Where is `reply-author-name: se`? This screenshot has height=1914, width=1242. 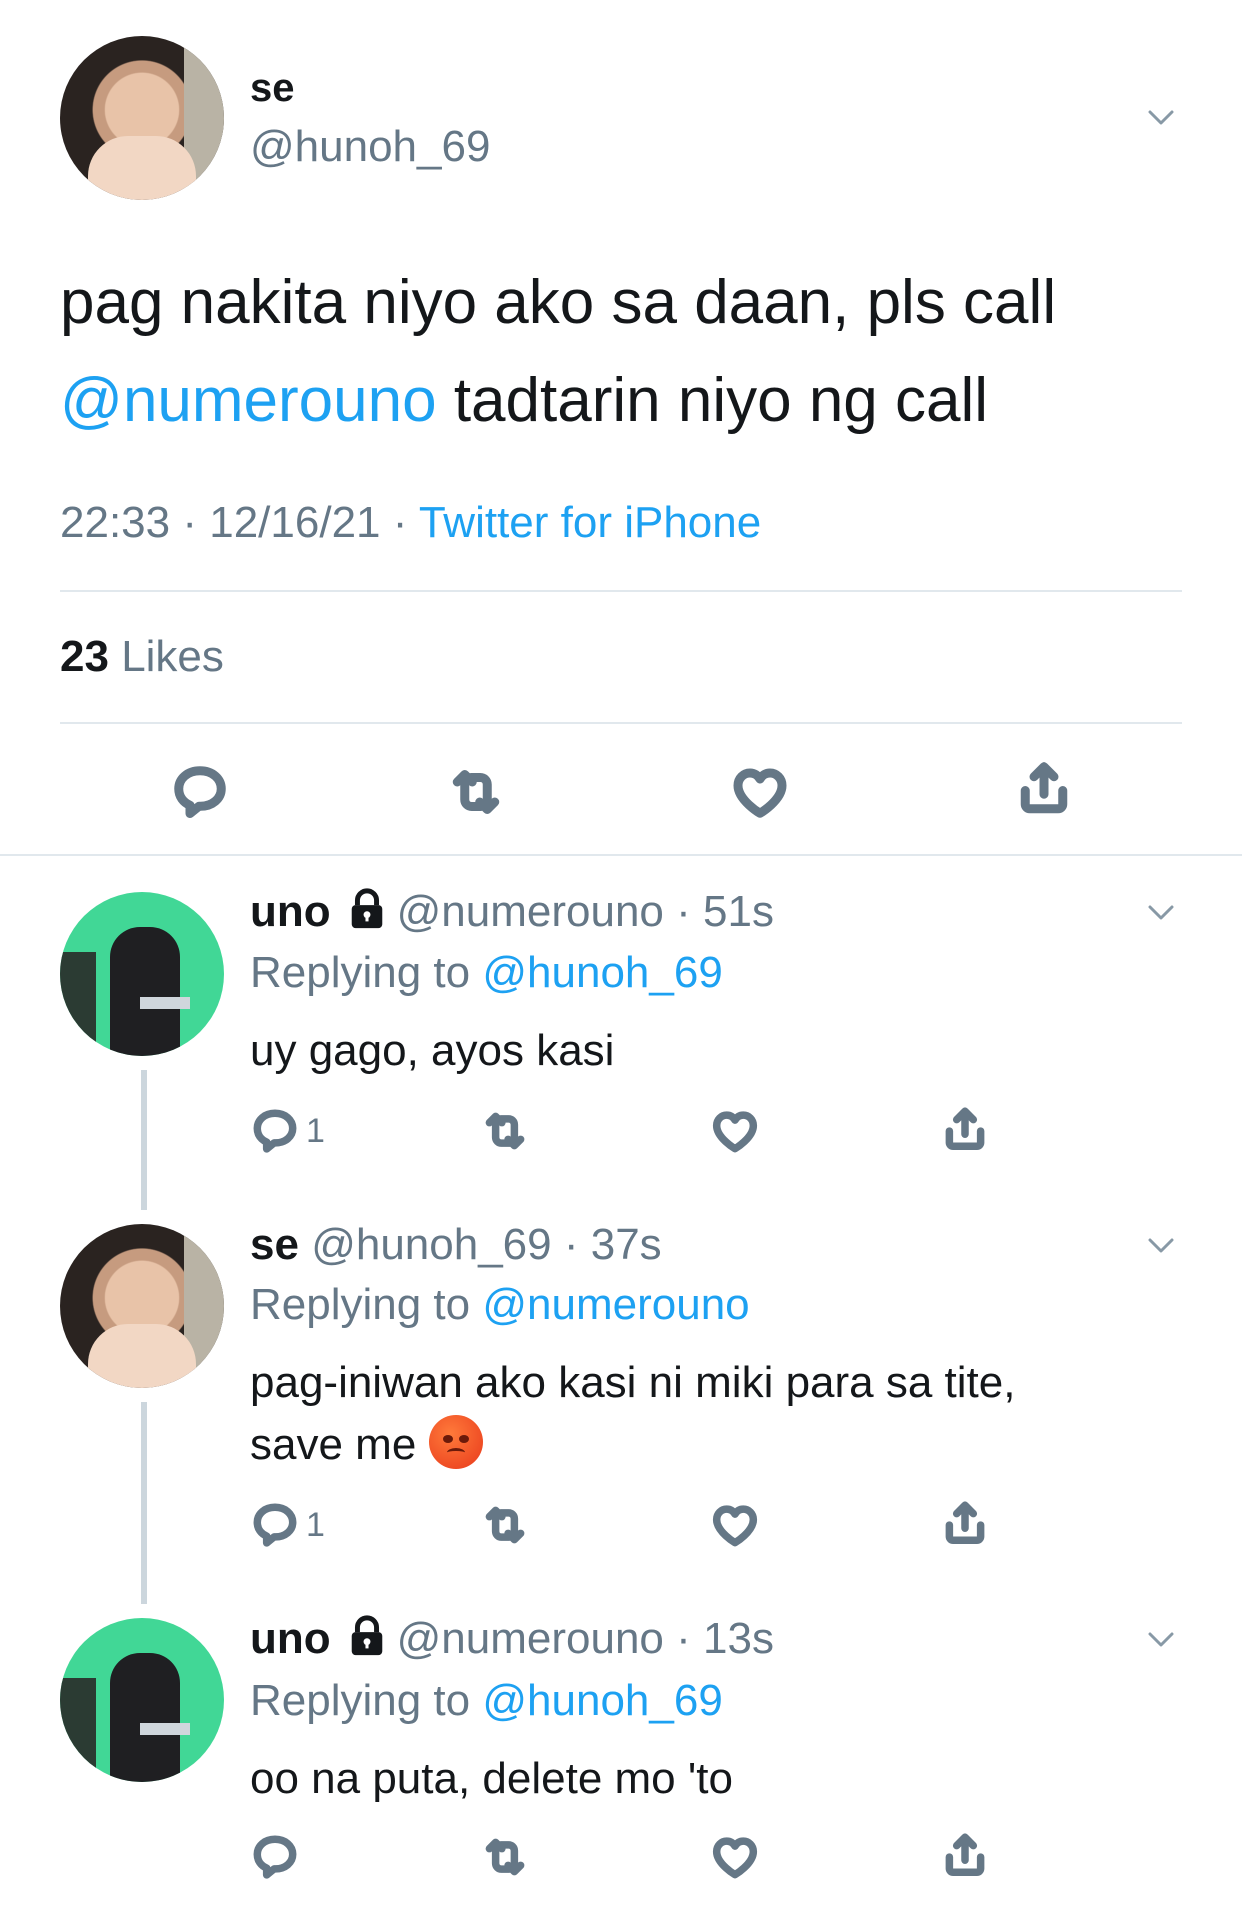
reply-author-name: se is located at coordinates (274, 1244).